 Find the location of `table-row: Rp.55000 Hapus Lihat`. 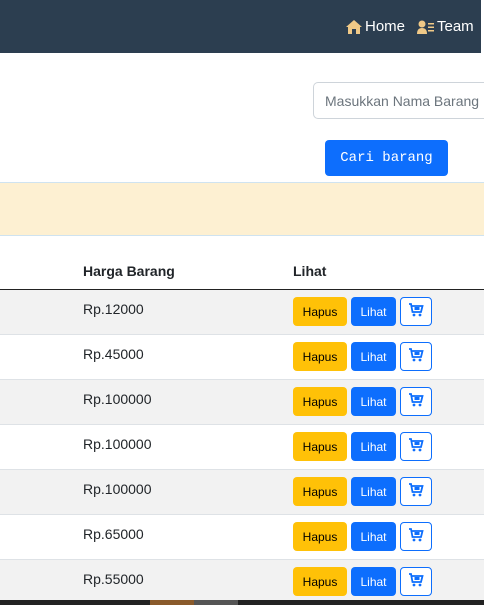

table-row: Rp.55000 Hapus Lihat is located at coordinates (242, 582).